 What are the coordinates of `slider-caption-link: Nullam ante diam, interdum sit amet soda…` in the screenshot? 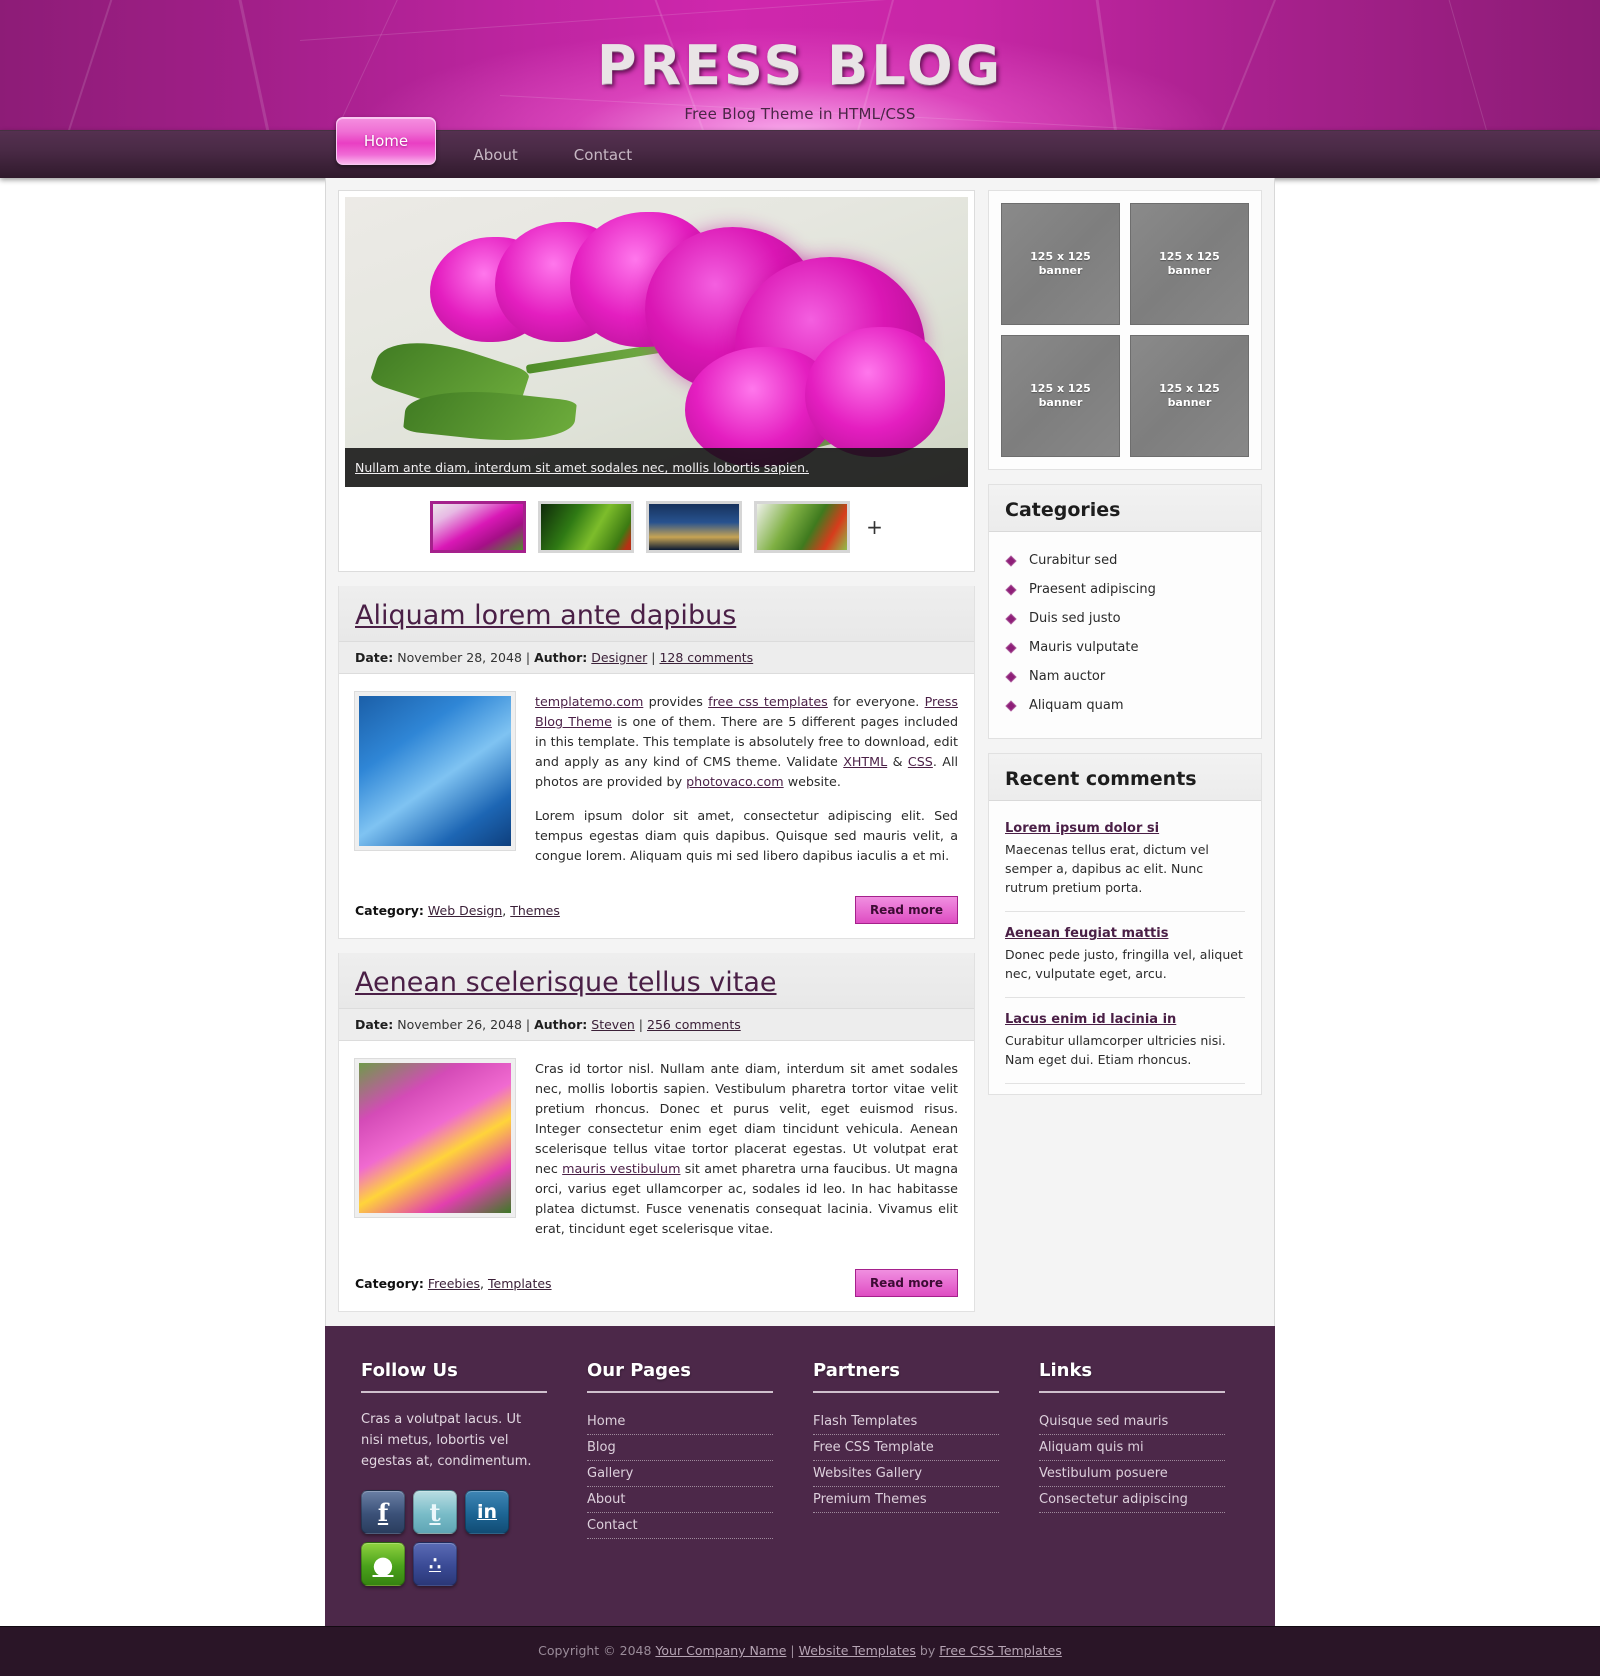 It's located at (582, 467).